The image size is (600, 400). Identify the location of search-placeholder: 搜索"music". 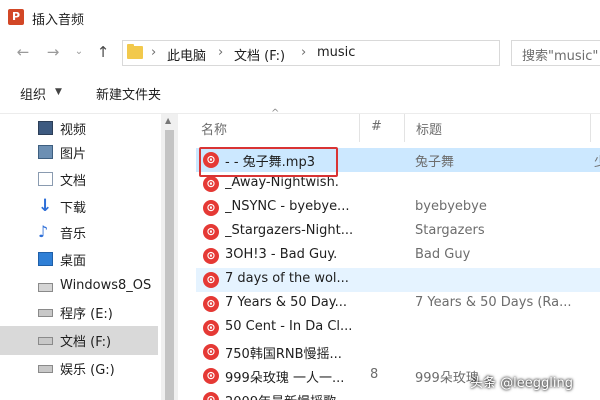
(560, 56).